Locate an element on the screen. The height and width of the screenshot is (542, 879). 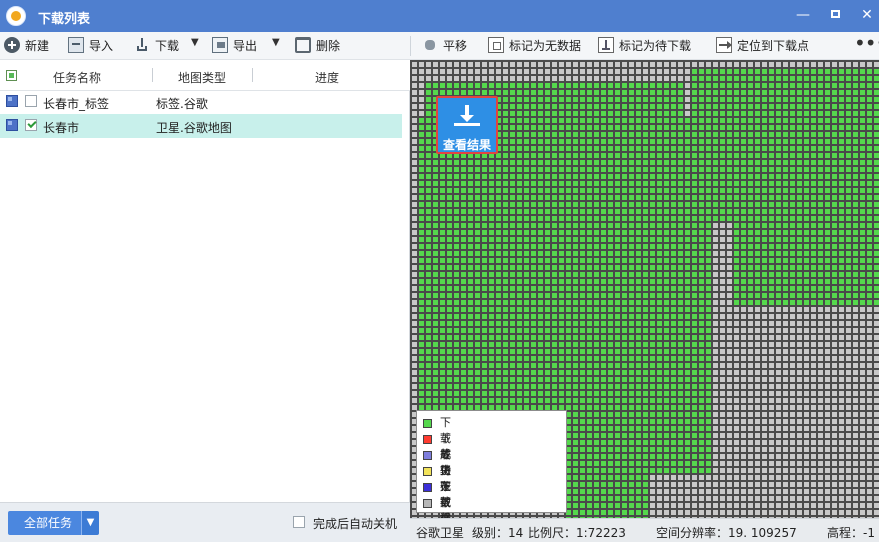
delete-button: 删除 is located at coordinates (317, 46).